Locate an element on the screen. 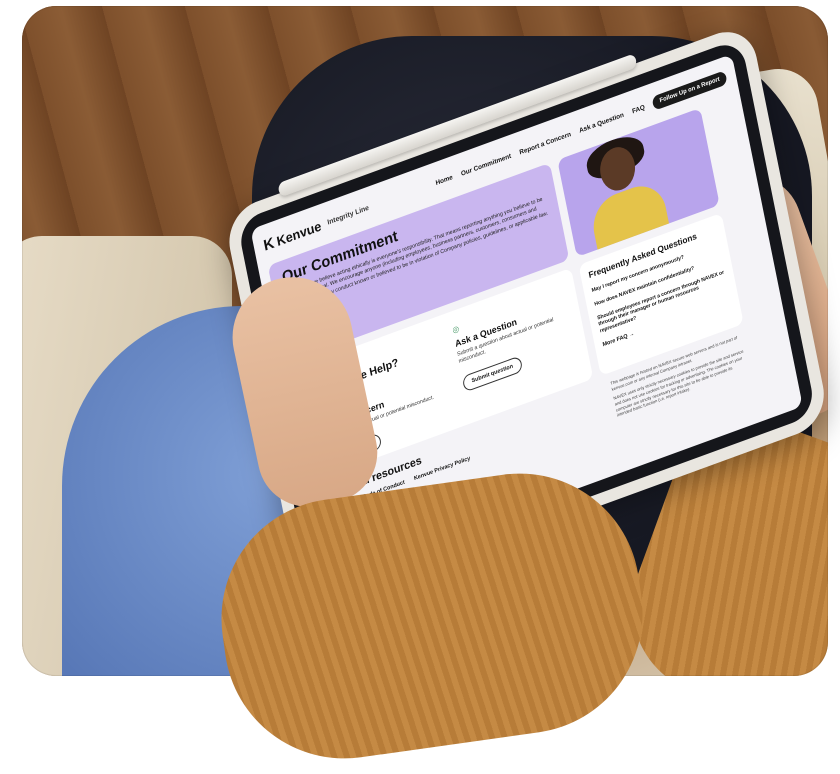 The image size is (840, 774). nav-ask-question: Ask a Question is located at coordinates (602, 122).